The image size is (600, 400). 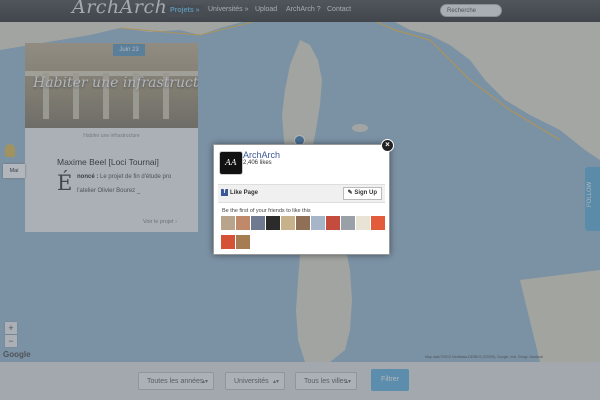 I want to click on page-avatar: AA, so click(x=231, y=163).